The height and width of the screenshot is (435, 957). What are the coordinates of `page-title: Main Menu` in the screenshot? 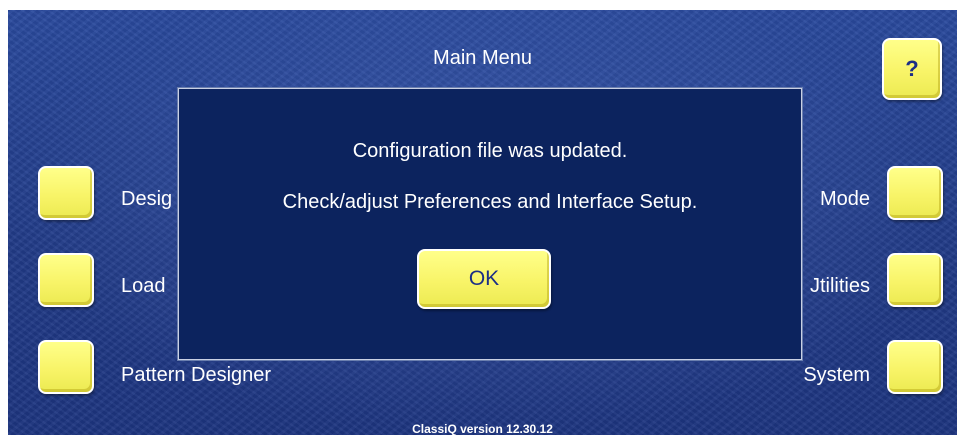 It's located at (482, 58).